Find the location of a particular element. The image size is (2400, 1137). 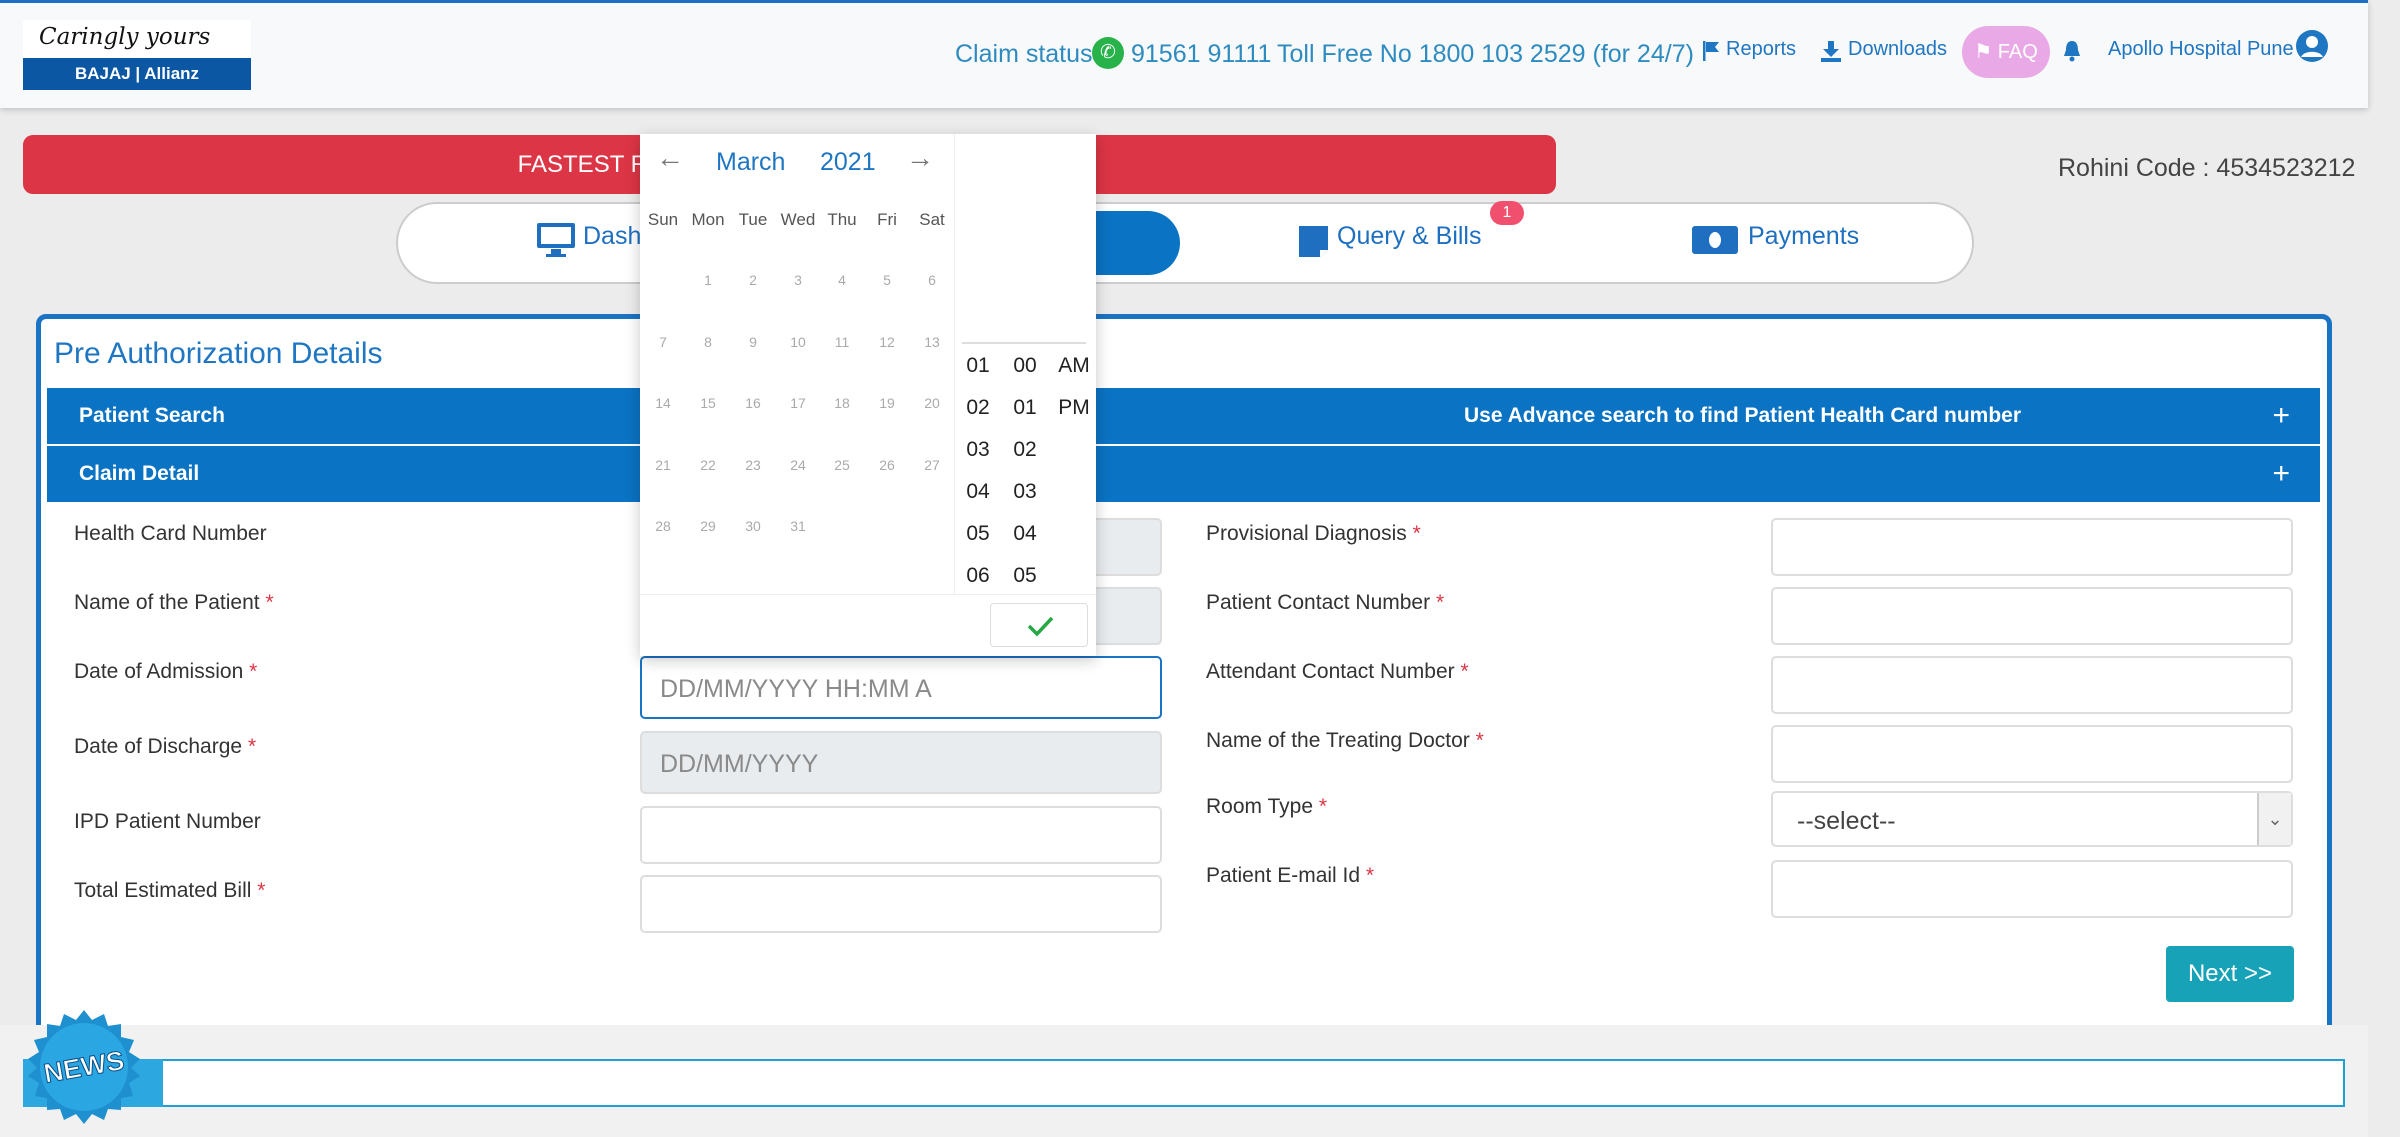

calendar-day: 3 is located at coordinates (798, 280).